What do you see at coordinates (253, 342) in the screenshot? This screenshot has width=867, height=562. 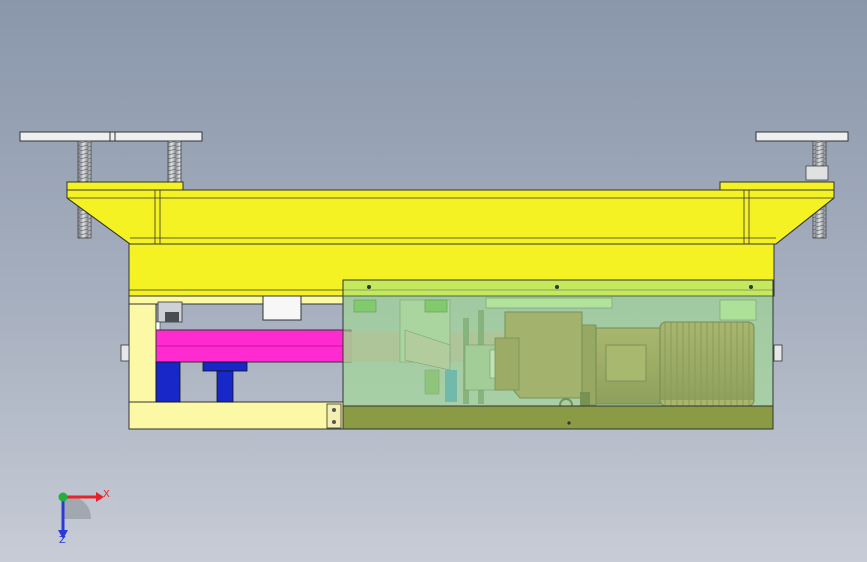 I see `slide-beam` at bounding box center [253, 342].